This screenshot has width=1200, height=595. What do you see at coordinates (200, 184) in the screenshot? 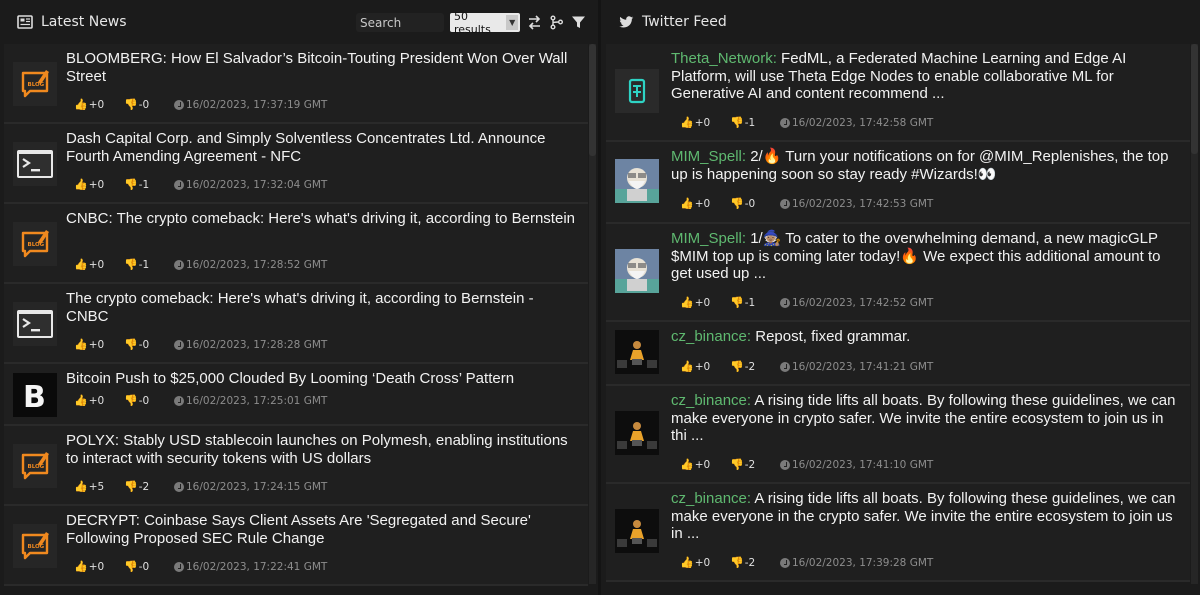
I see `item-meta: 👍 +0 👎 -1 16/02/2023, 17:32:04 GMT` at bounding box center [200, 184].